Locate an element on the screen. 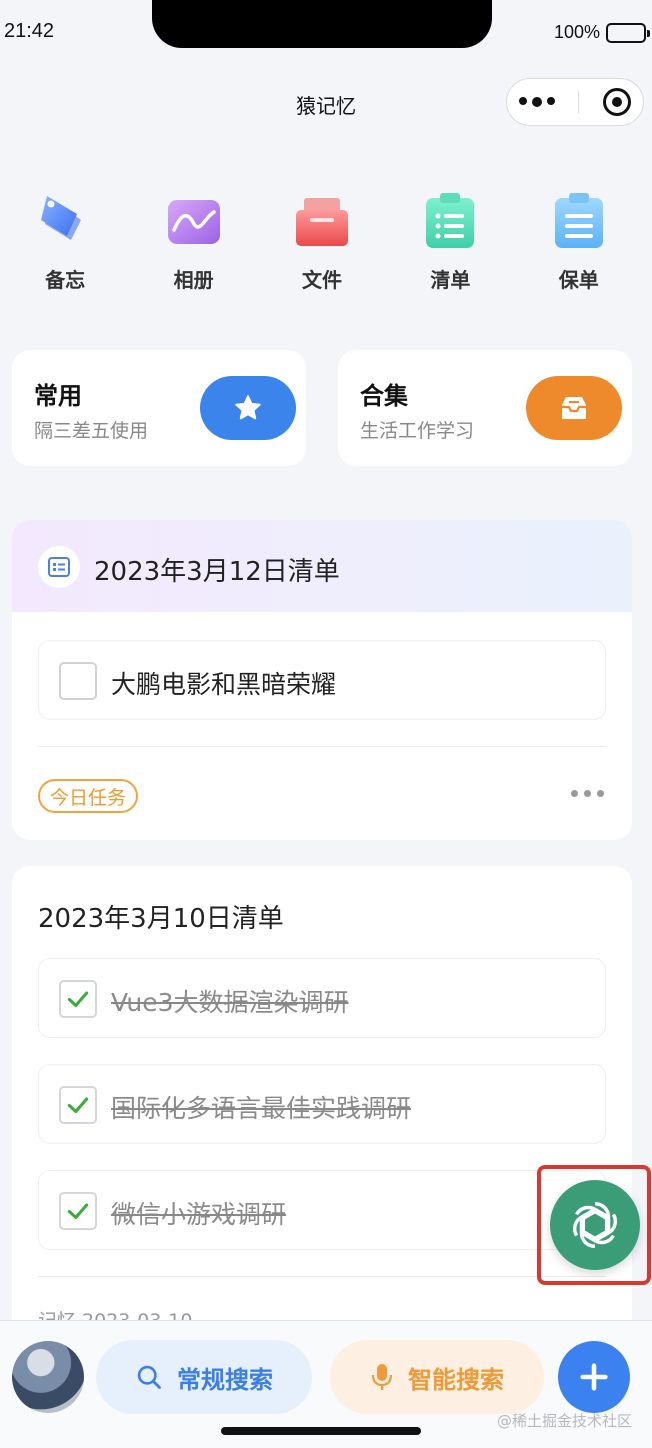 This screenshot has height=1448, width=652. todo-text: 大鹏电影和黑暗荣耀 is located at coordinates (224, 684).